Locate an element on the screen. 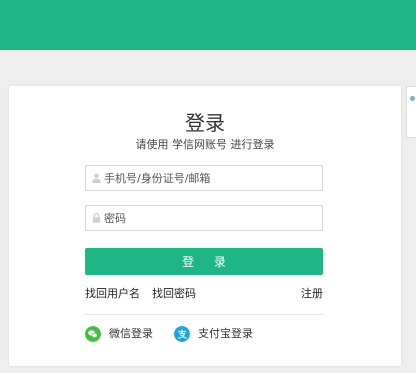  wechat-icon is located at coordinates (93, 334).